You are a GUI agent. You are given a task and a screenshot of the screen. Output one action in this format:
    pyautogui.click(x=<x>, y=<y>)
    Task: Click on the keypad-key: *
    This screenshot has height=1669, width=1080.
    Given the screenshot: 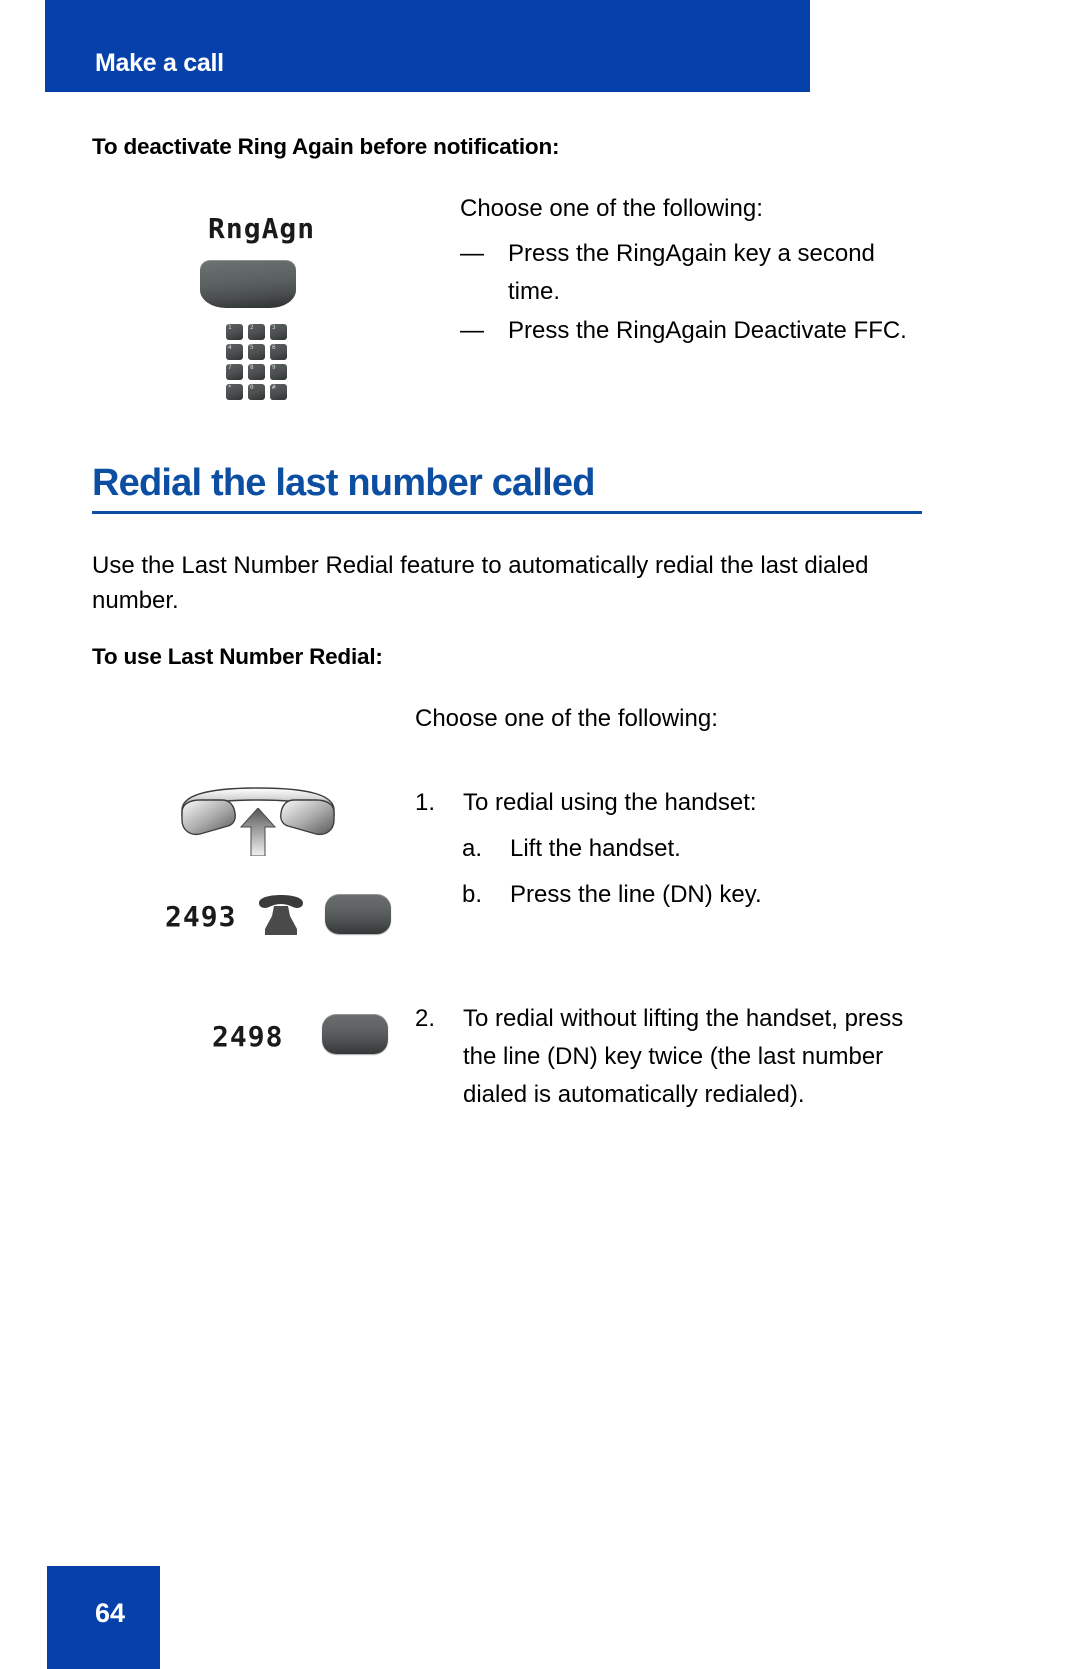 What is the action you would take?
    pyautogui.click(x=234, y=392)
    